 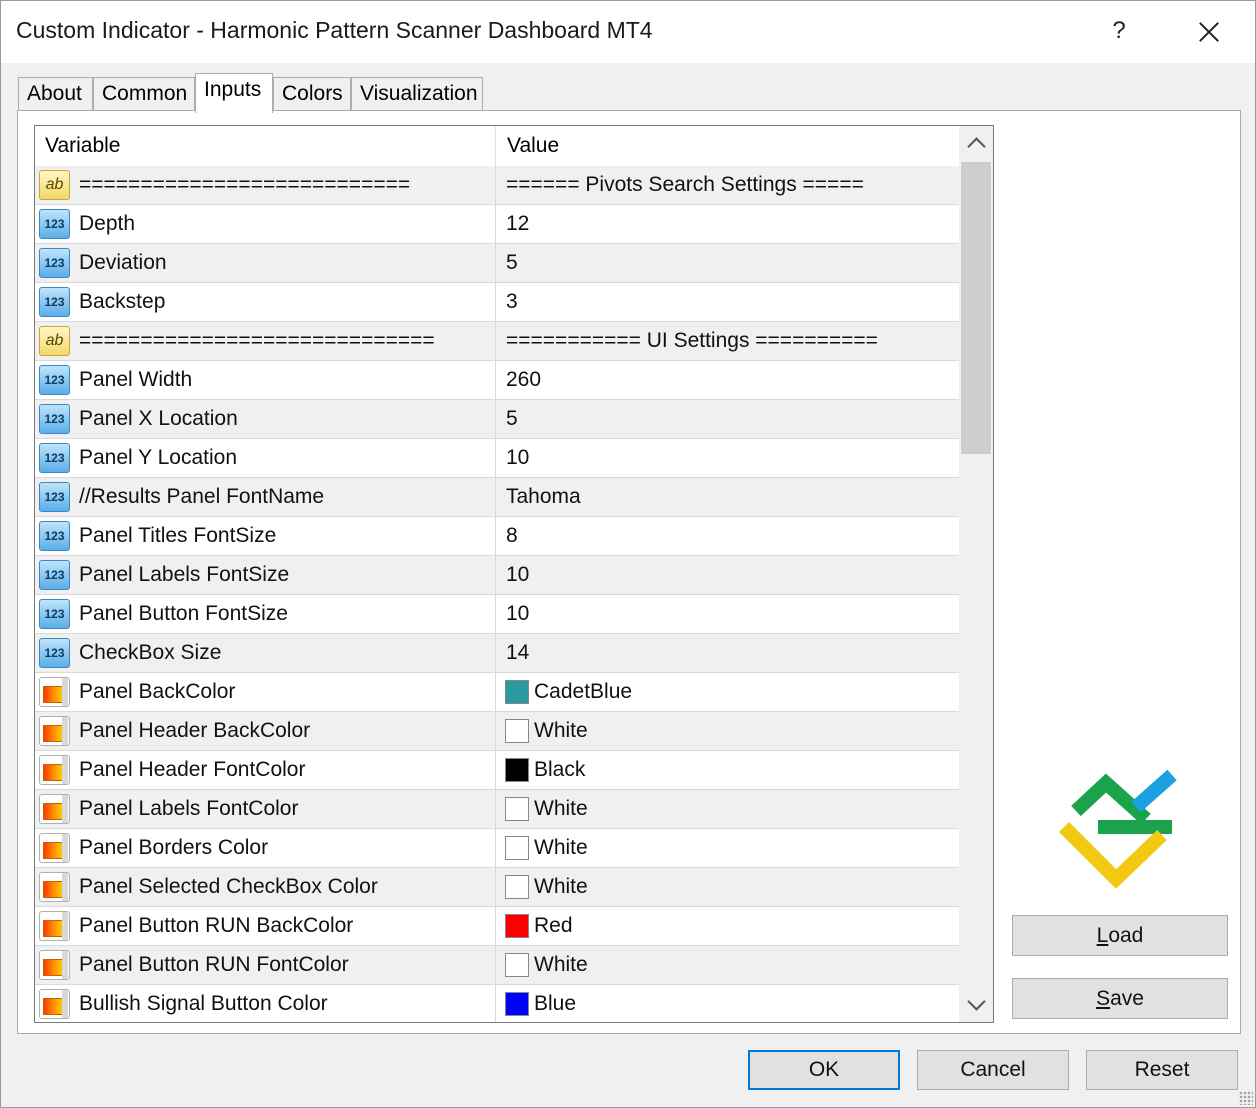 I want to click on variable-cell: Panel Labels FontColor, so click(x=265, y=809).